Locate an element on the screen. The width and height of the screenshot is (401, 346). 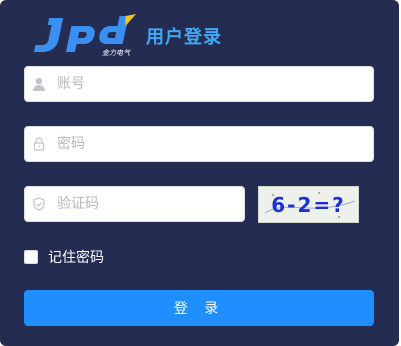
remember-label: 记住密码 is located at coordinates (76, 258).